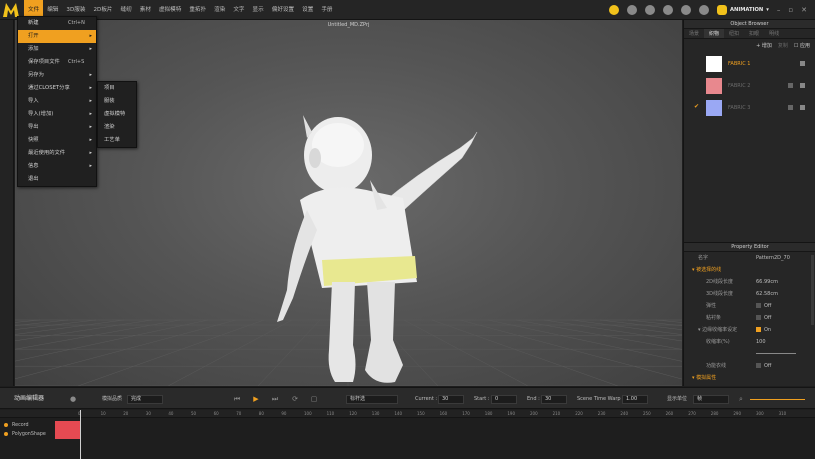 This screenshot has width=815, height=459. I want to click on record-icon: ●, so click(73, 399).